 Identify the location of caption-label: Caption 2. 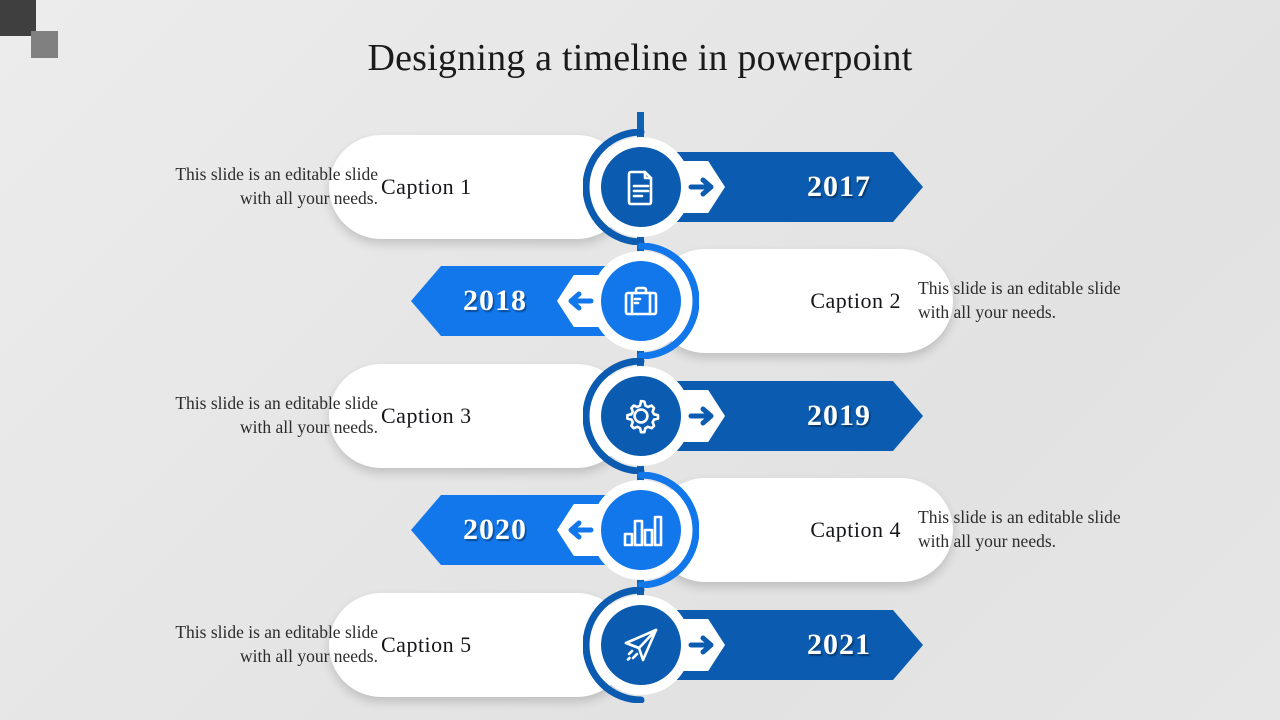
(855, 300).